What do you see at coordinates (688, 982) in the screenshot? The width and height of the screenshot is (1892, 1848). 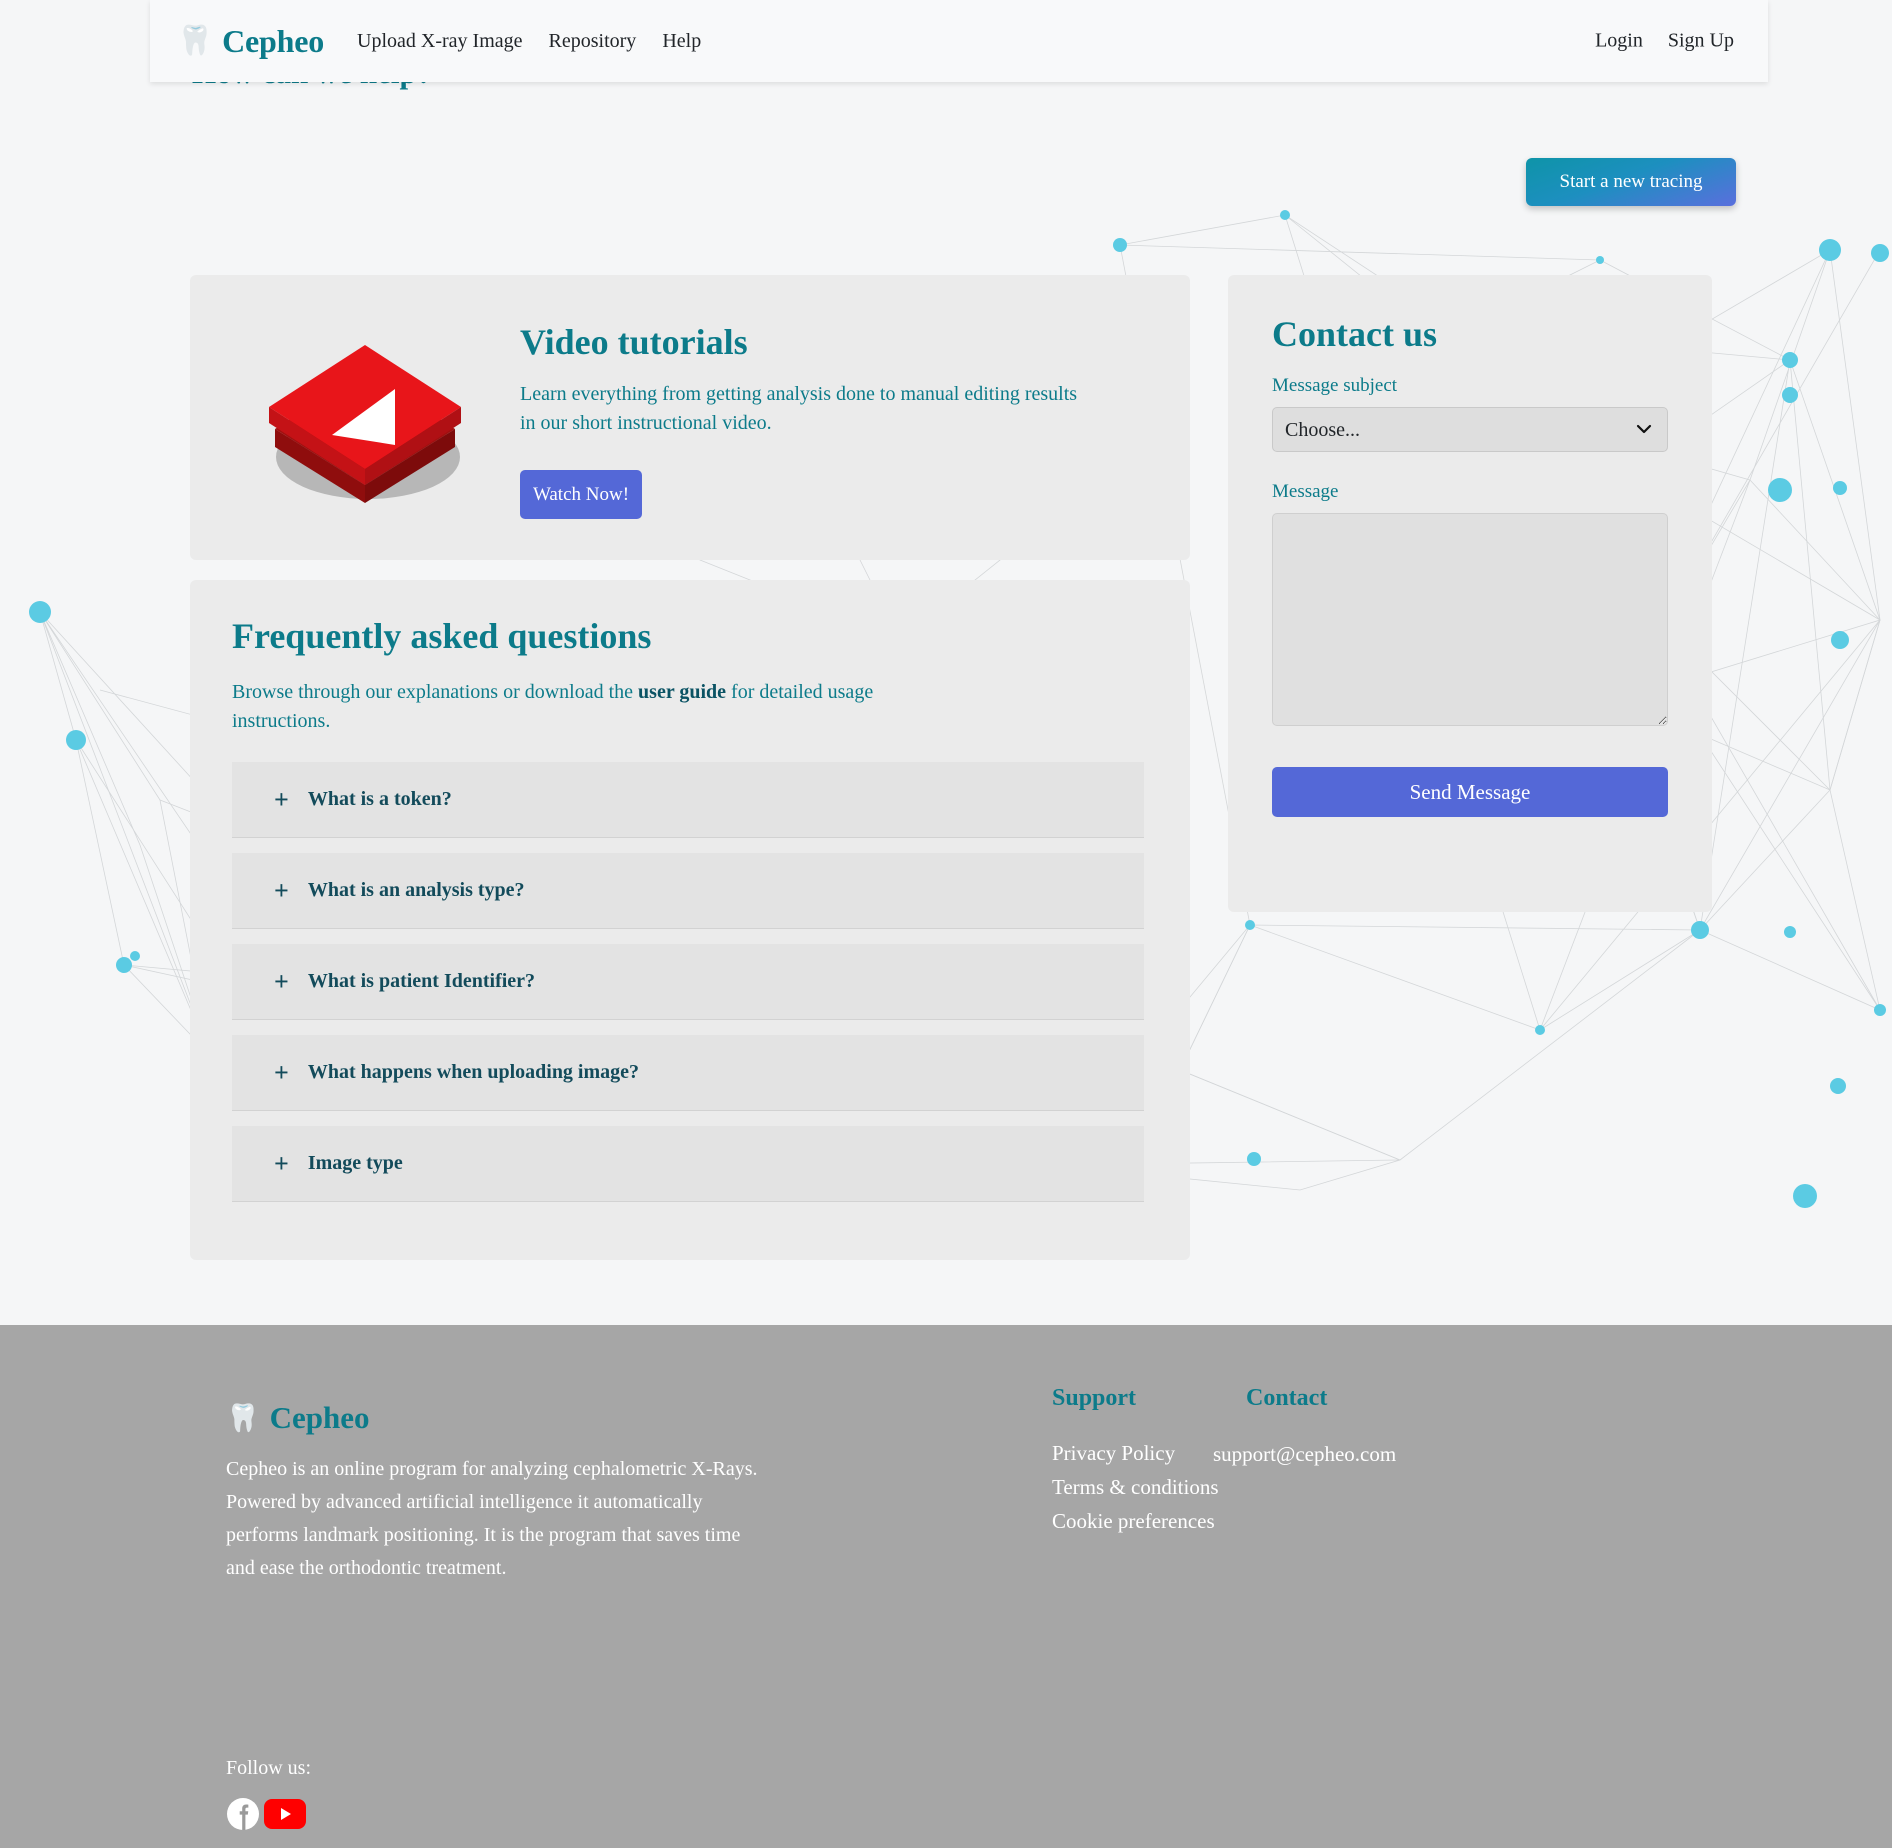 I see `faq-item-what-is-patient-identifier: + What is patient Identifier?` at bounding box center [688, 982].